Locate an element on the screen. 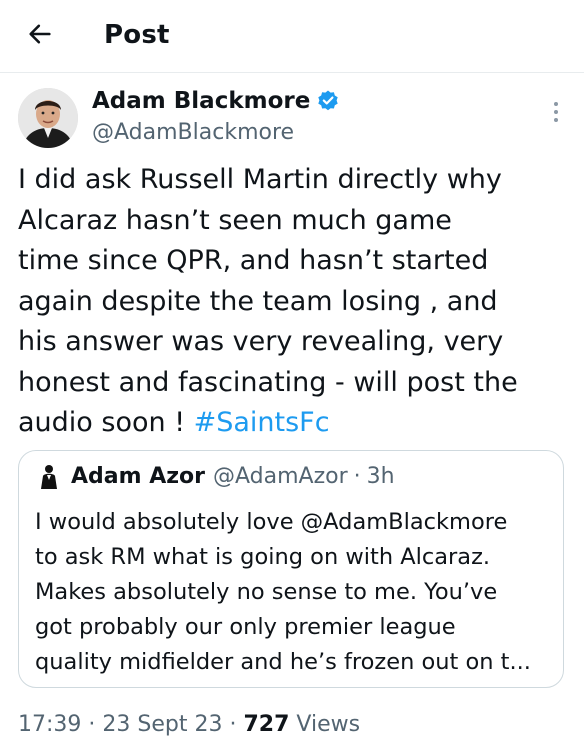 The image size is (584, 750). views-label: Views is located at coordinates (328, 724).